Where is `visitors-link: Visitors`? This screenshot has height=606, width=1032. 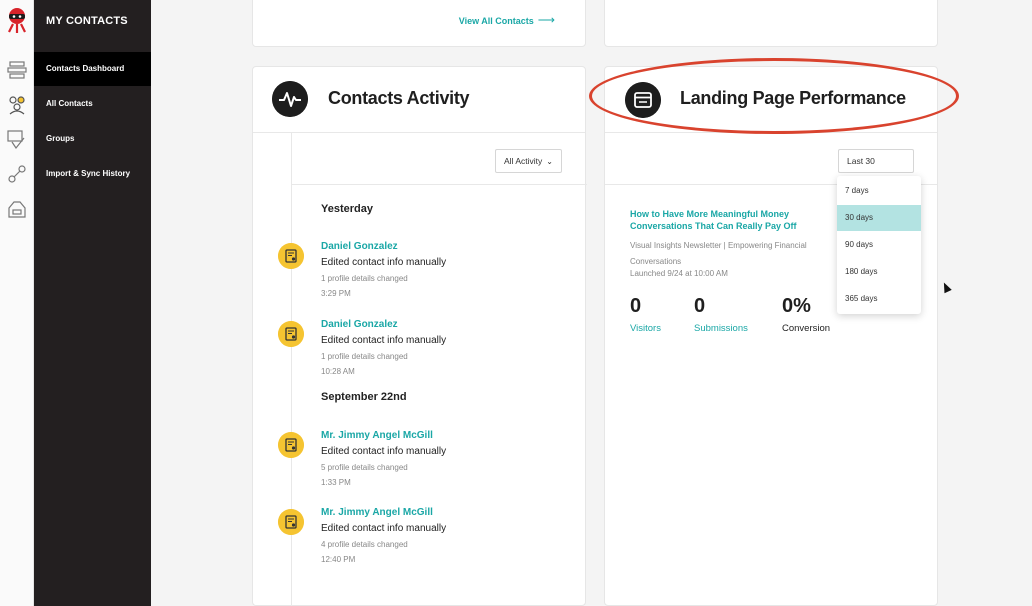
visitors-link: Visitors is located at coordinates (645, 328).